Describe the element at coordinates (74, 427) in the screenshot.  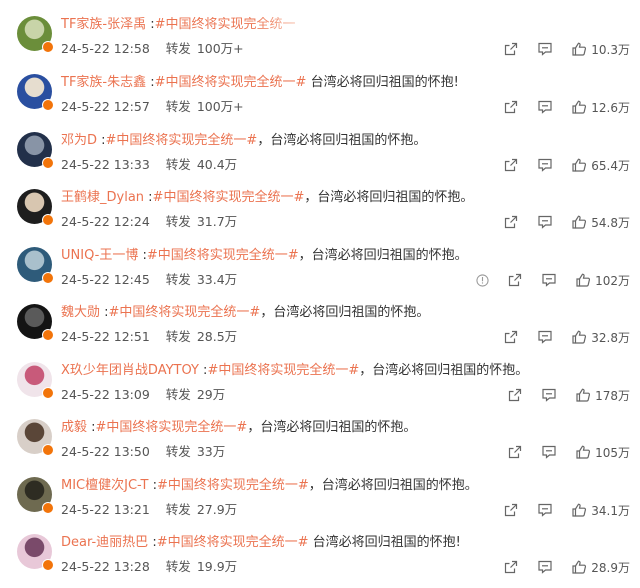
I see `user-name: 成毅` at that location.